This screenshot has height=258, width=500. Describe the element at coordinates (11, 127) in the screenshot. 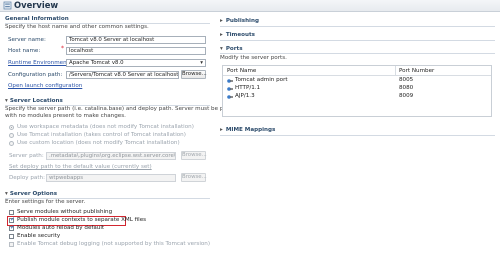

I see `workspace-metadata-radio` at that location.